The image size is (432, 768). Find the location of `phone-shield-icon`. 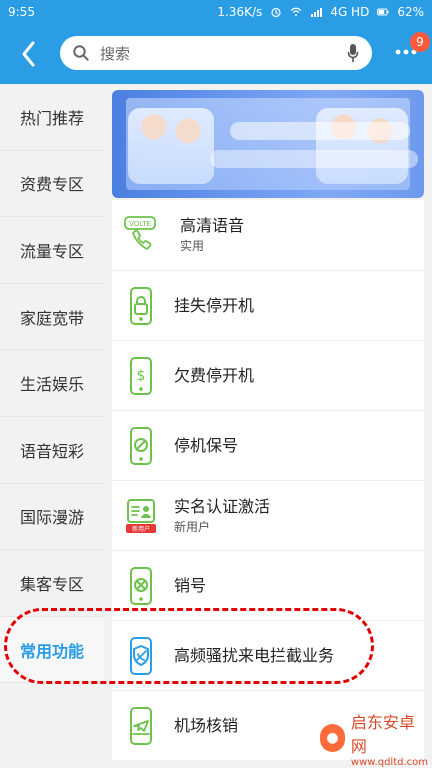

phone-shield-icon is located at coordinates (141, 655).